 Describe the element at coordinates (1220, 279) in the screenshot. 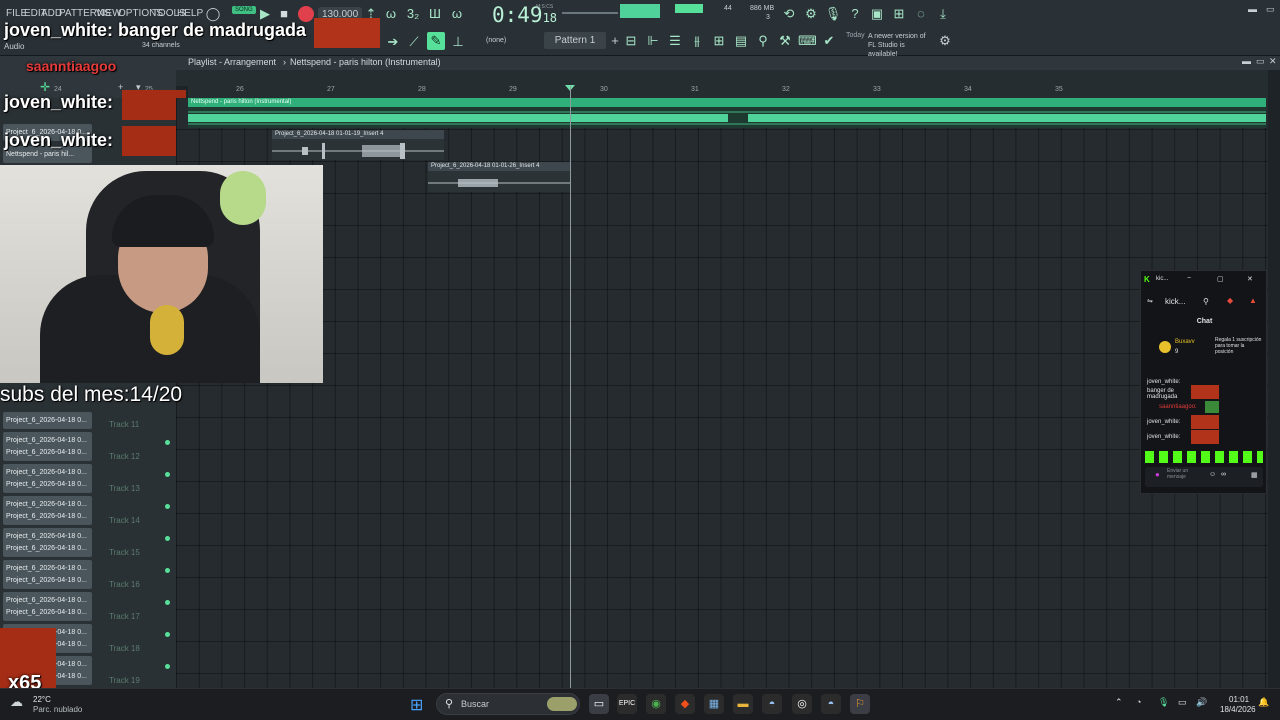

I see `chat-maximize-icon: ▢` at that location.